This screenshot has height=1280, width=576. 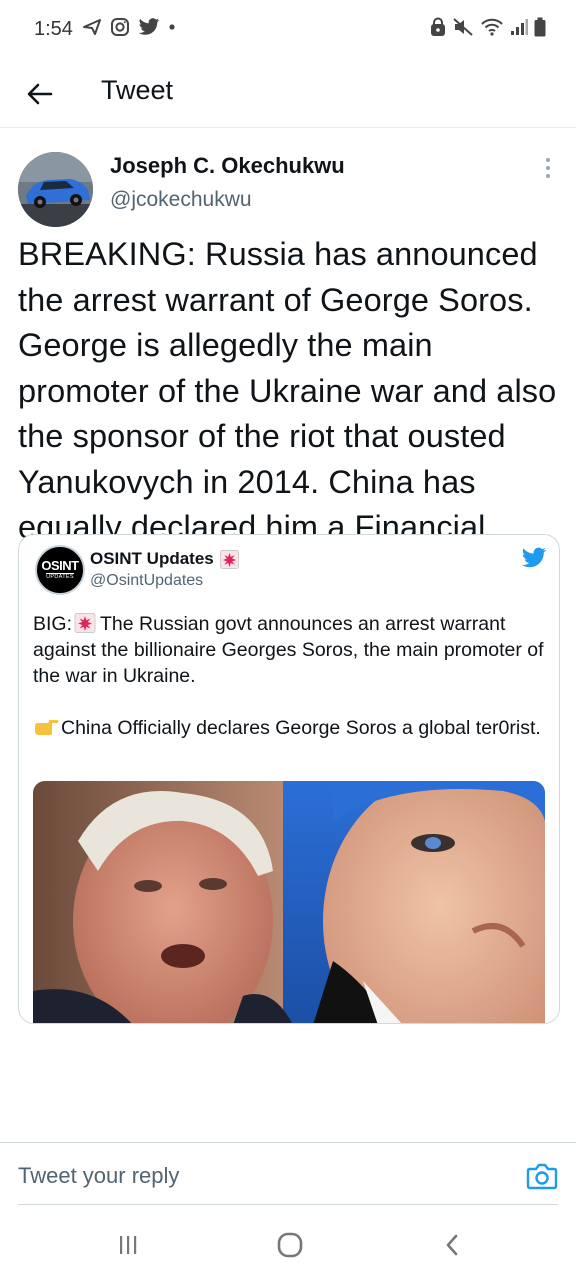 What do you see at coordinates (534, 557) in the screenshot?
I see `twitter-bird-icon` at bounding box center [534, 557].